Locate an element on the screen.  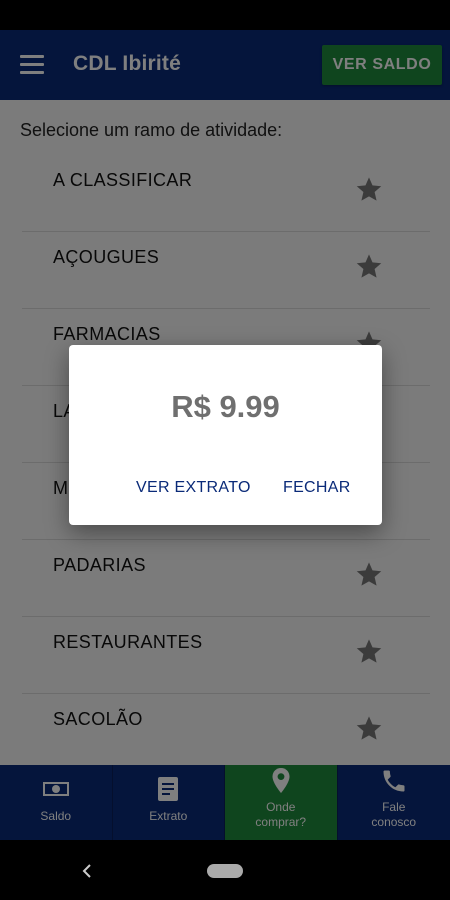
home-button is located at coordinates (225, 871).